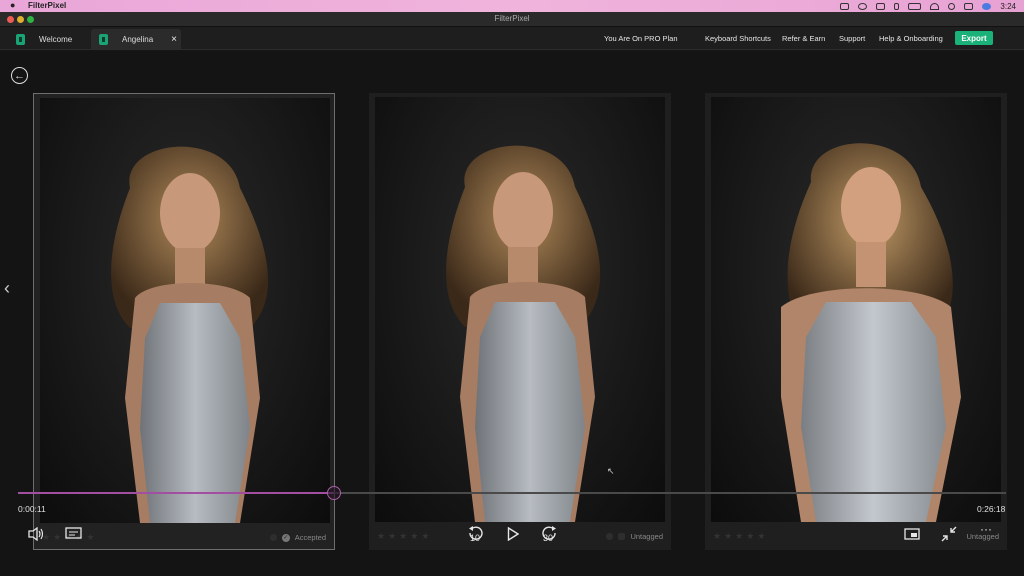 The height and width of the screenshot is (576, 1024). What do you see at coordinates (73, 535) in the screenshot?
I see `captions-icon` at bounding box center [73, 535].